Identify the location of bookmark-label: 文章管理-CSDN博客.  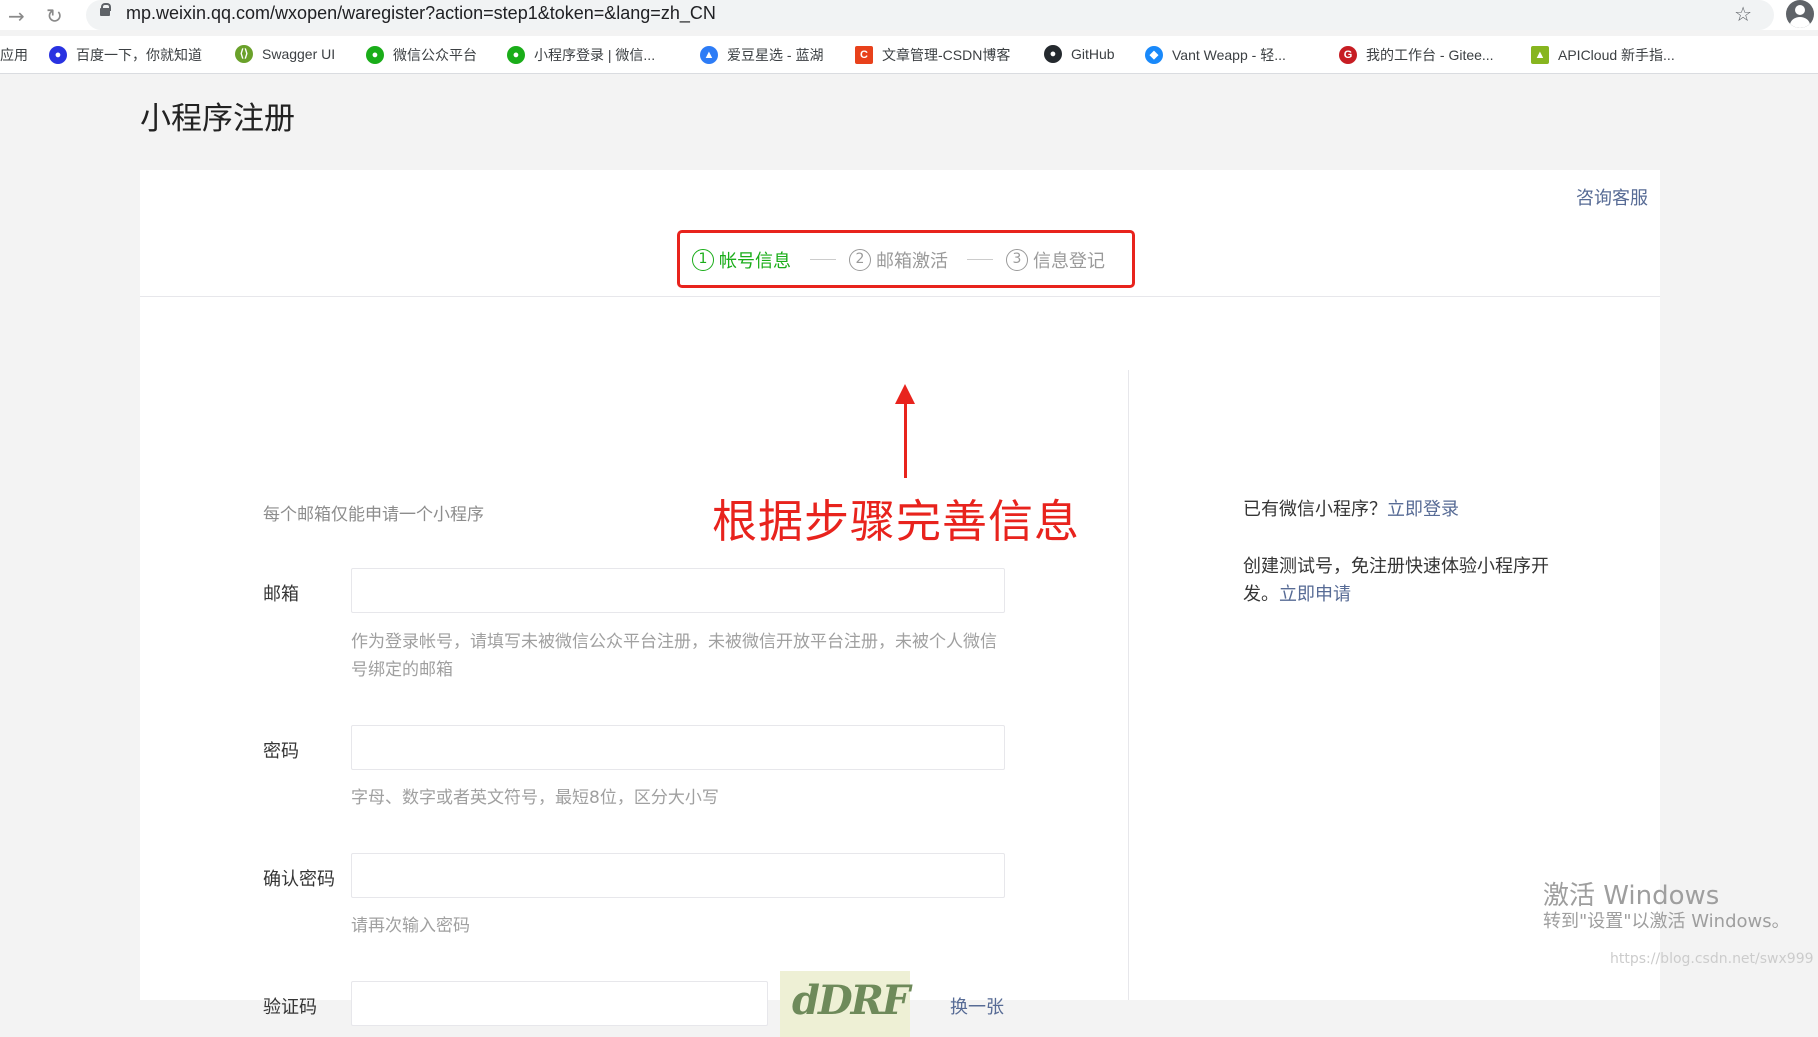
(946, 55).